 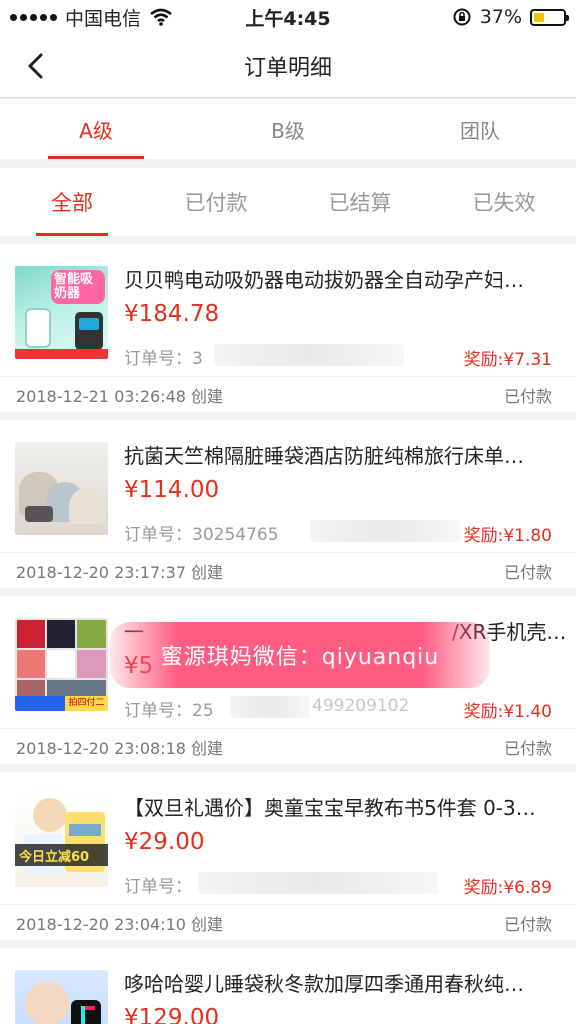 I want to click on product-thumbnail: 拍四付二, so click(x=61, y=664).